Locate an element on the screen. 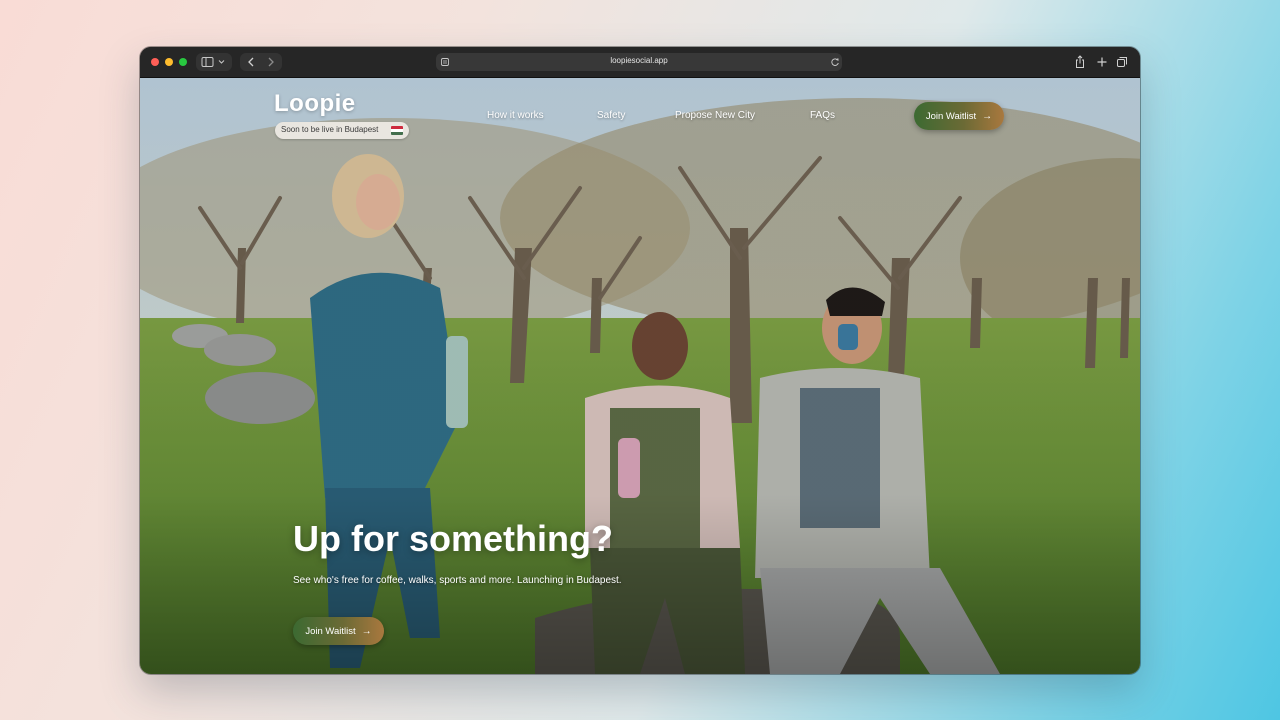 The width and height of the screenshot is (1280, 720). reload-icon is located at coordinates (835, 62).